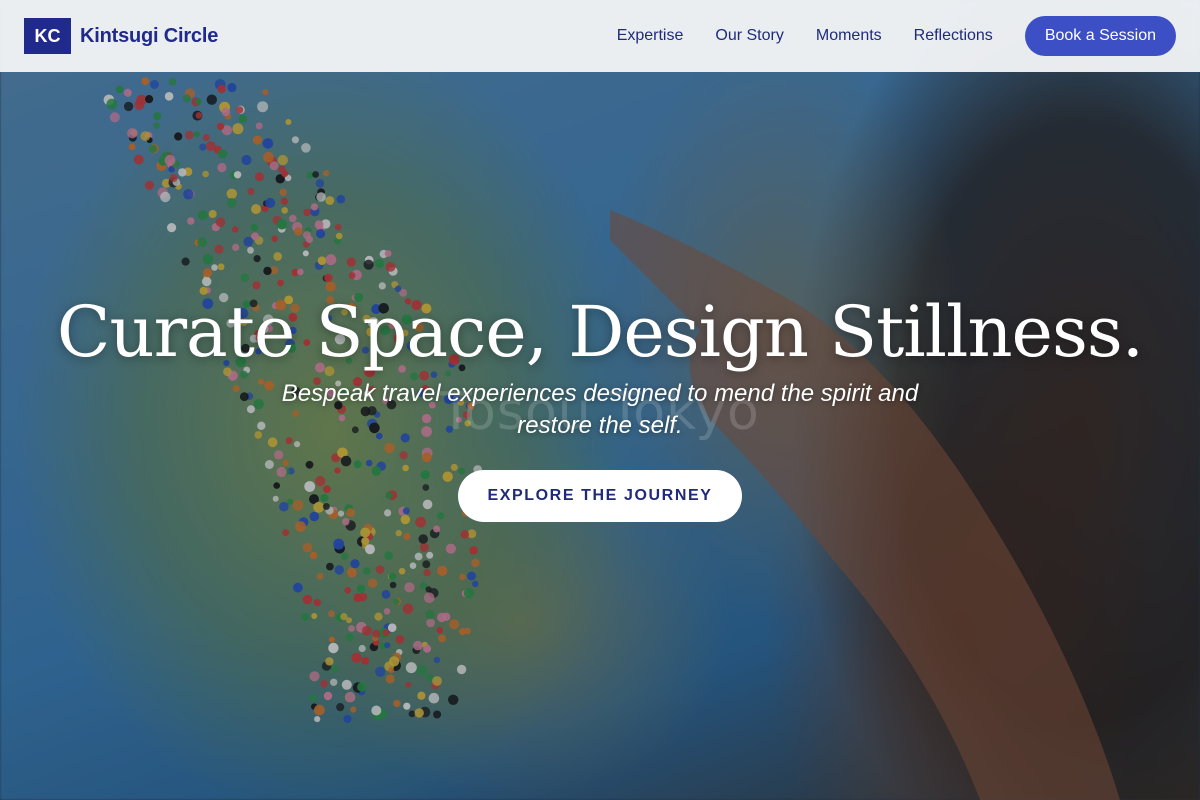 The height and width of the screenshot is (800, 1200). I want to click on brand-logo: KC, so click(47, 36).